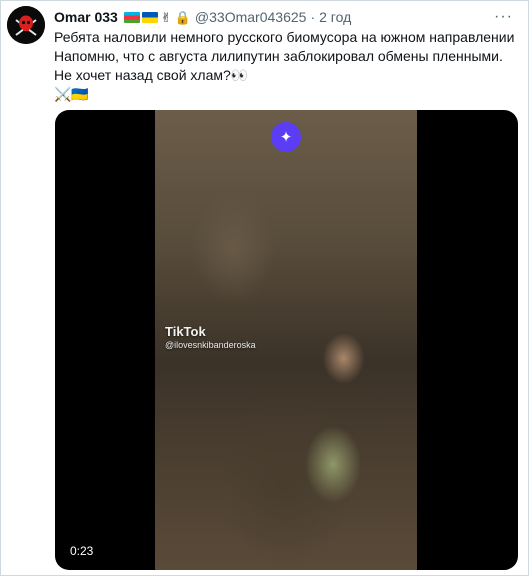 The width and height of the screenshot is (529, 576). I want to click on tweet-emoji-line: ⚔️🇺🇦, so click(71, 94).